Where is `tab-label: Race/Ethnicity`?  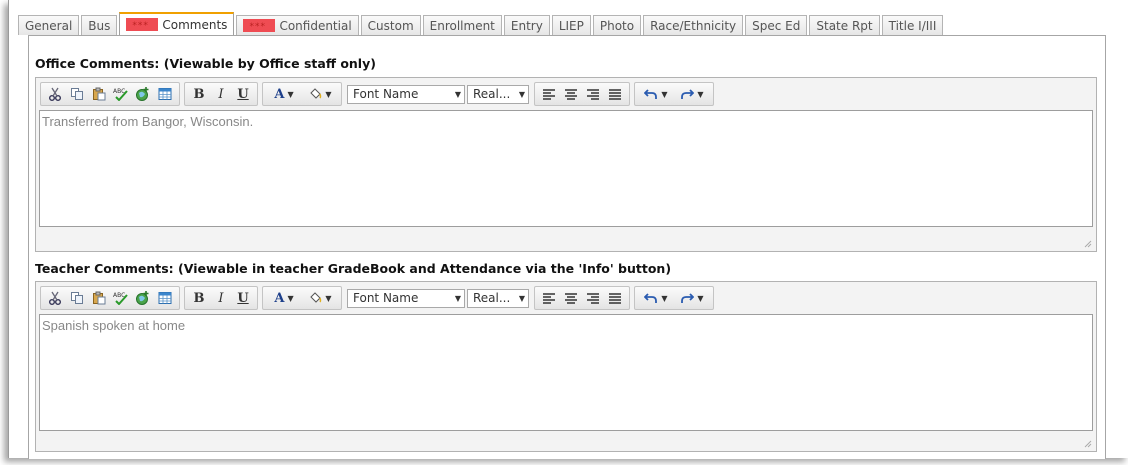 tab-label: Race/Ethnicity is located at coordinates (693, 25).